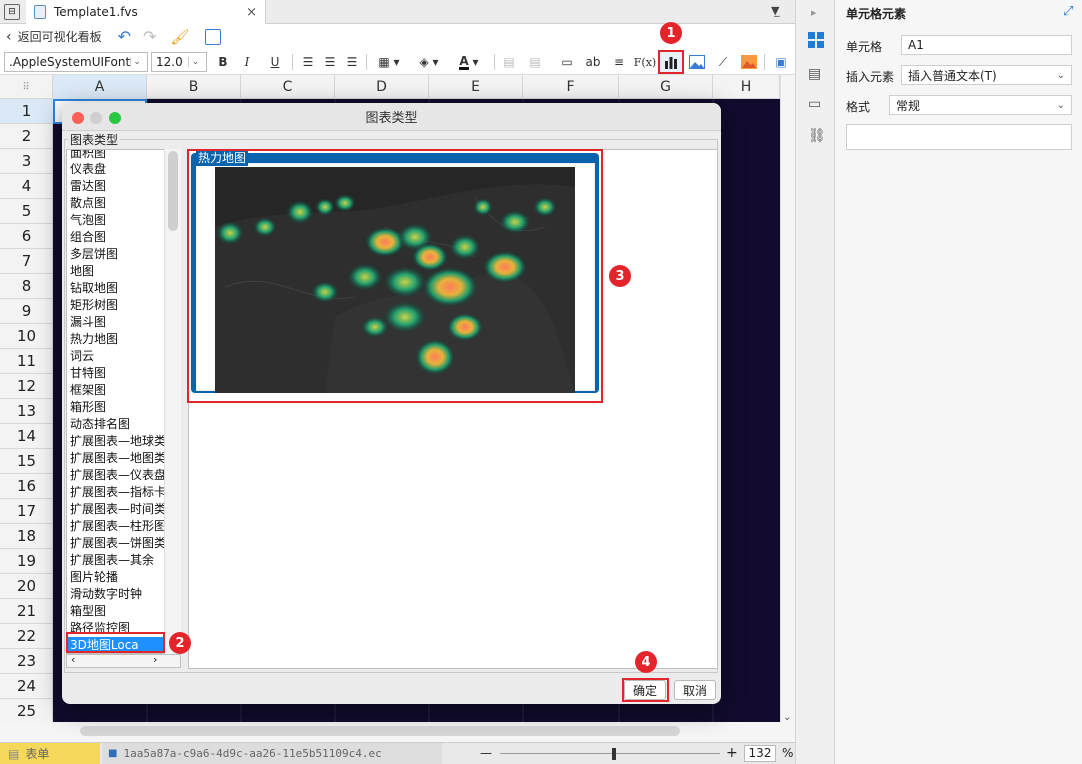  What do you see at coordinates (26, 211) in the screenshot?
I see `row-header-item: 5` at bounding box center [26, 211].